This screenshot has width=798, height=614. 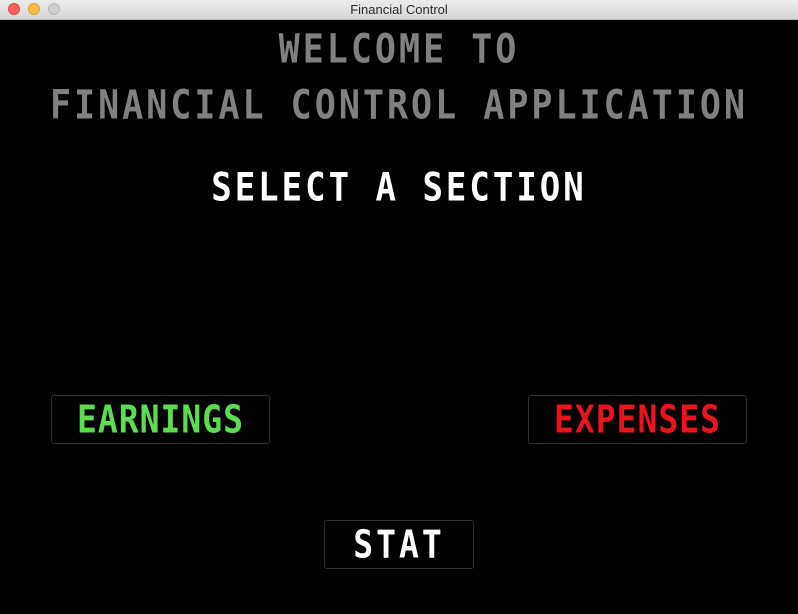 I want to click on welcome-heading: WELCOME TO, so click(x=399, y=50).